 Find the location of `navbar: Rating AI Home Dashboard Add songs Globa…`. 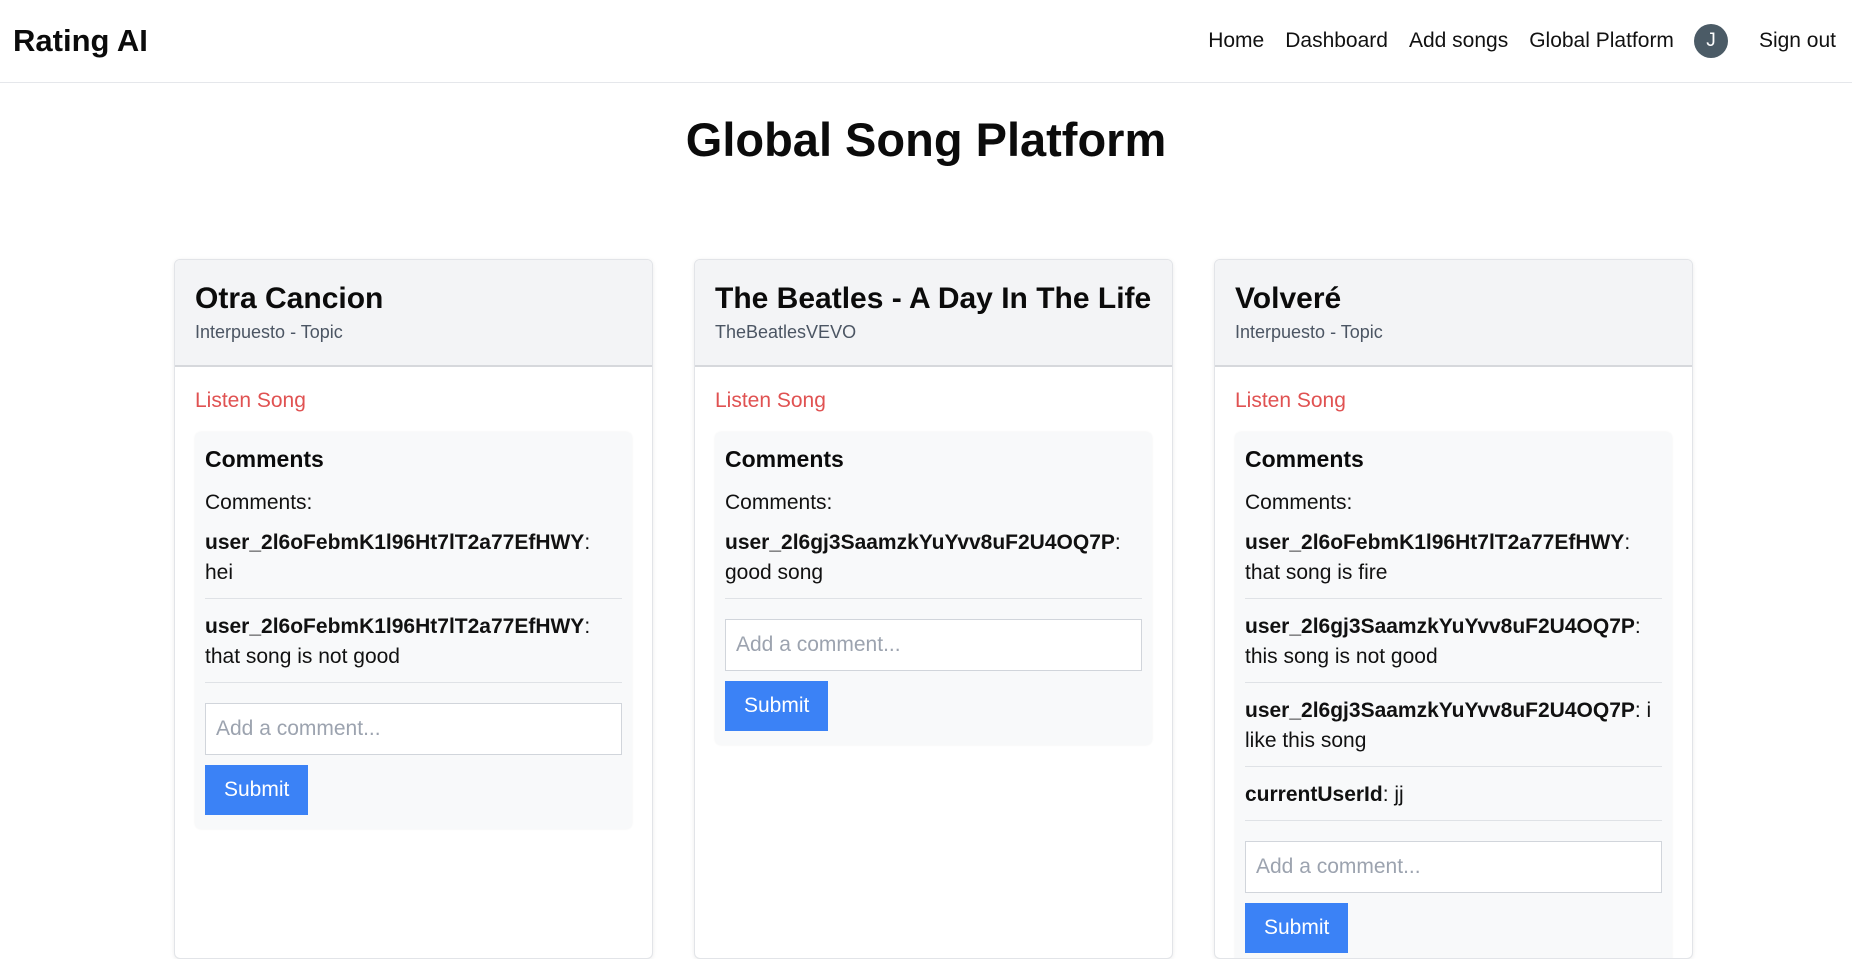

navbar: Rating AI Home Dashboard Add songs Globa… is located at coordinates (926, 41).